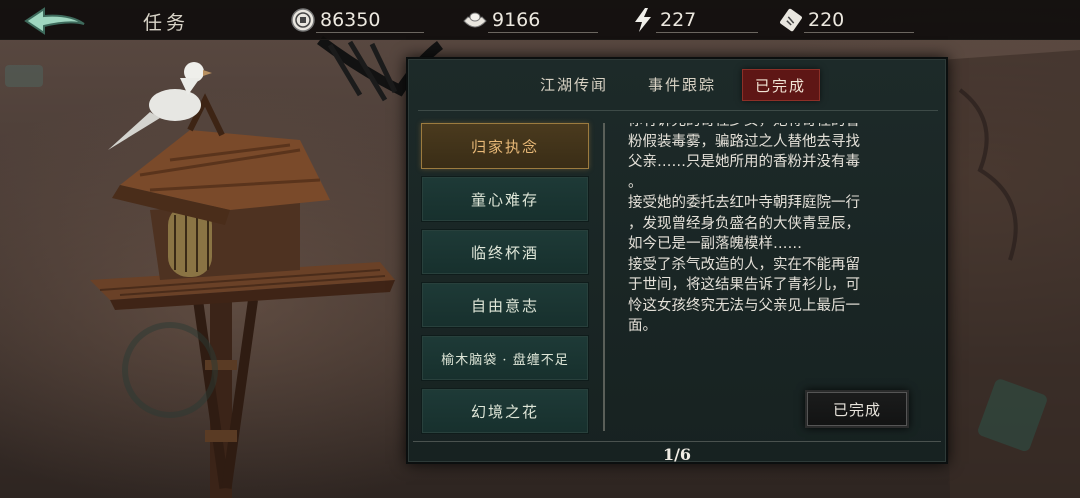  I want to click on quest-item: 榆木脑袋 · 盘缠不足, so click(505, 358).